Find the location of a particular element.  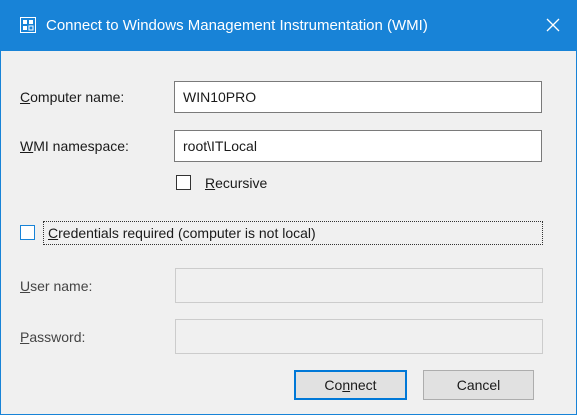

user-name-label: User name: is located at coordinates (56, 286).